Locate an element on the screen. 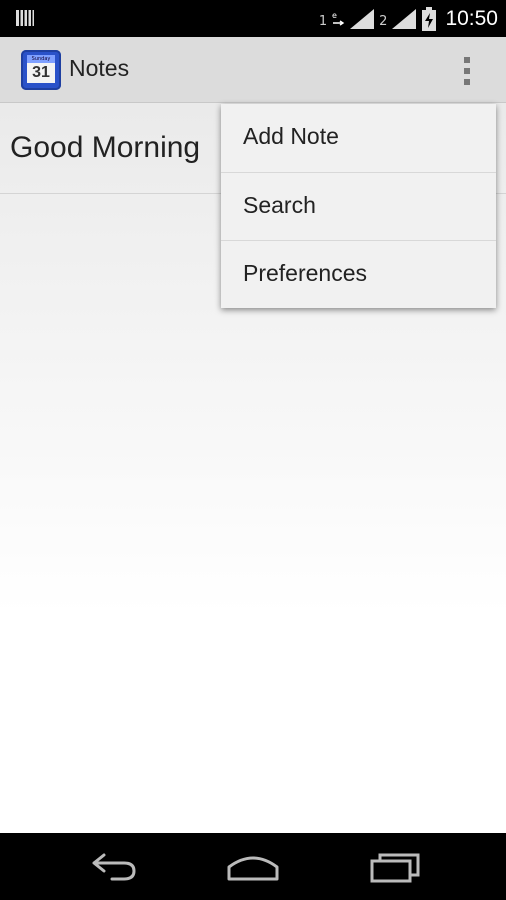  data-transfer-icon: e is located at coordinates (338, 18).